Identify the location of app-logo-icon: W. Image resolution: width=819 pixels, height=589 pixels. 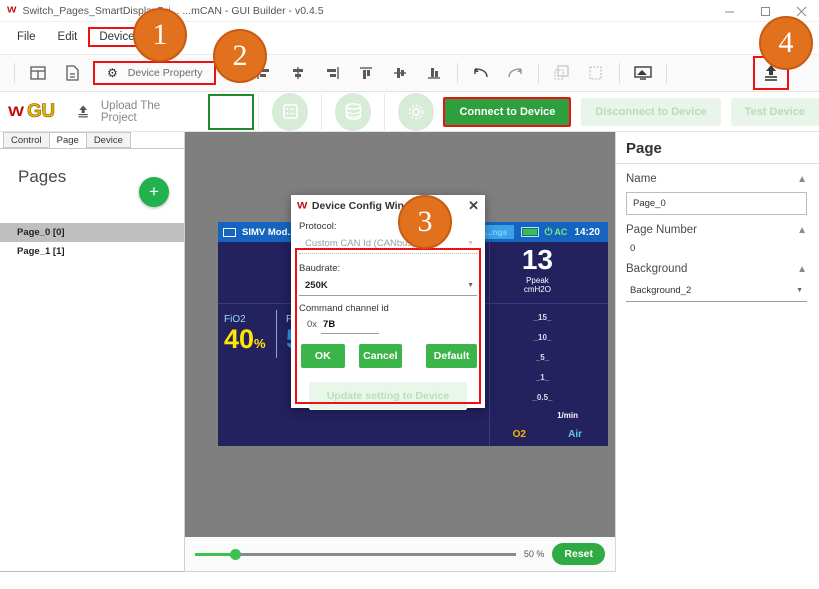
(12, 10).